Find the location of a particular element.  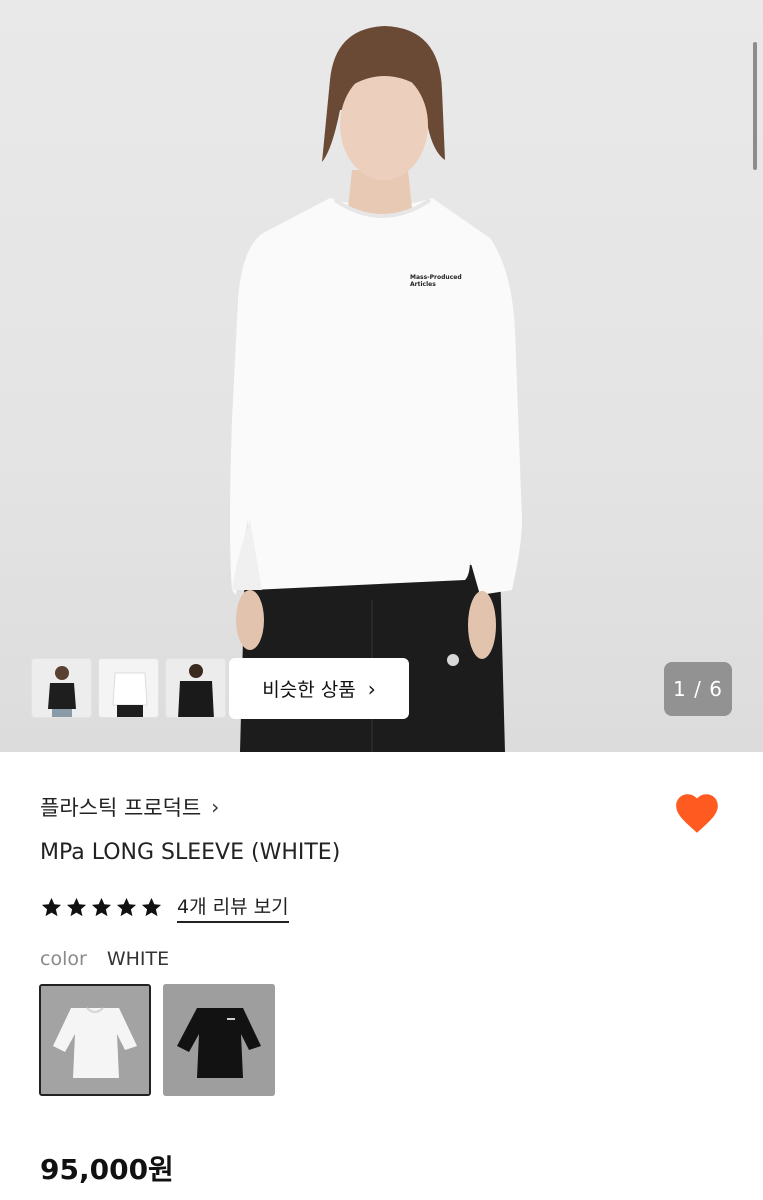

brand-name: 플라스틱 프로덕트 is located at coordinates (121, 808).